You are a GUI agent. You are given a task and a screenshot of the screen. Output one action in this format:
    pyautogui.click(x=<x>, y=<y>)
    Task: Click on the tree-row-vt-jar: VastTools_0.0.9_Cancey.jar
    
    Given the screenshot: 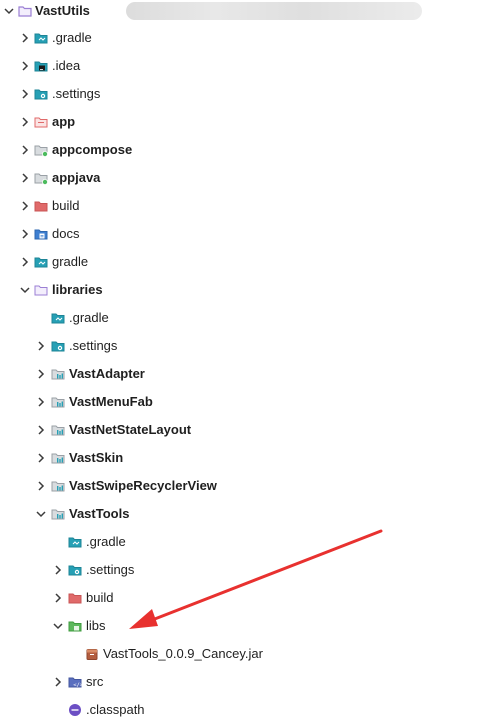 What is the action you would take?
    pyautogui.click(x=252, y=654)
    